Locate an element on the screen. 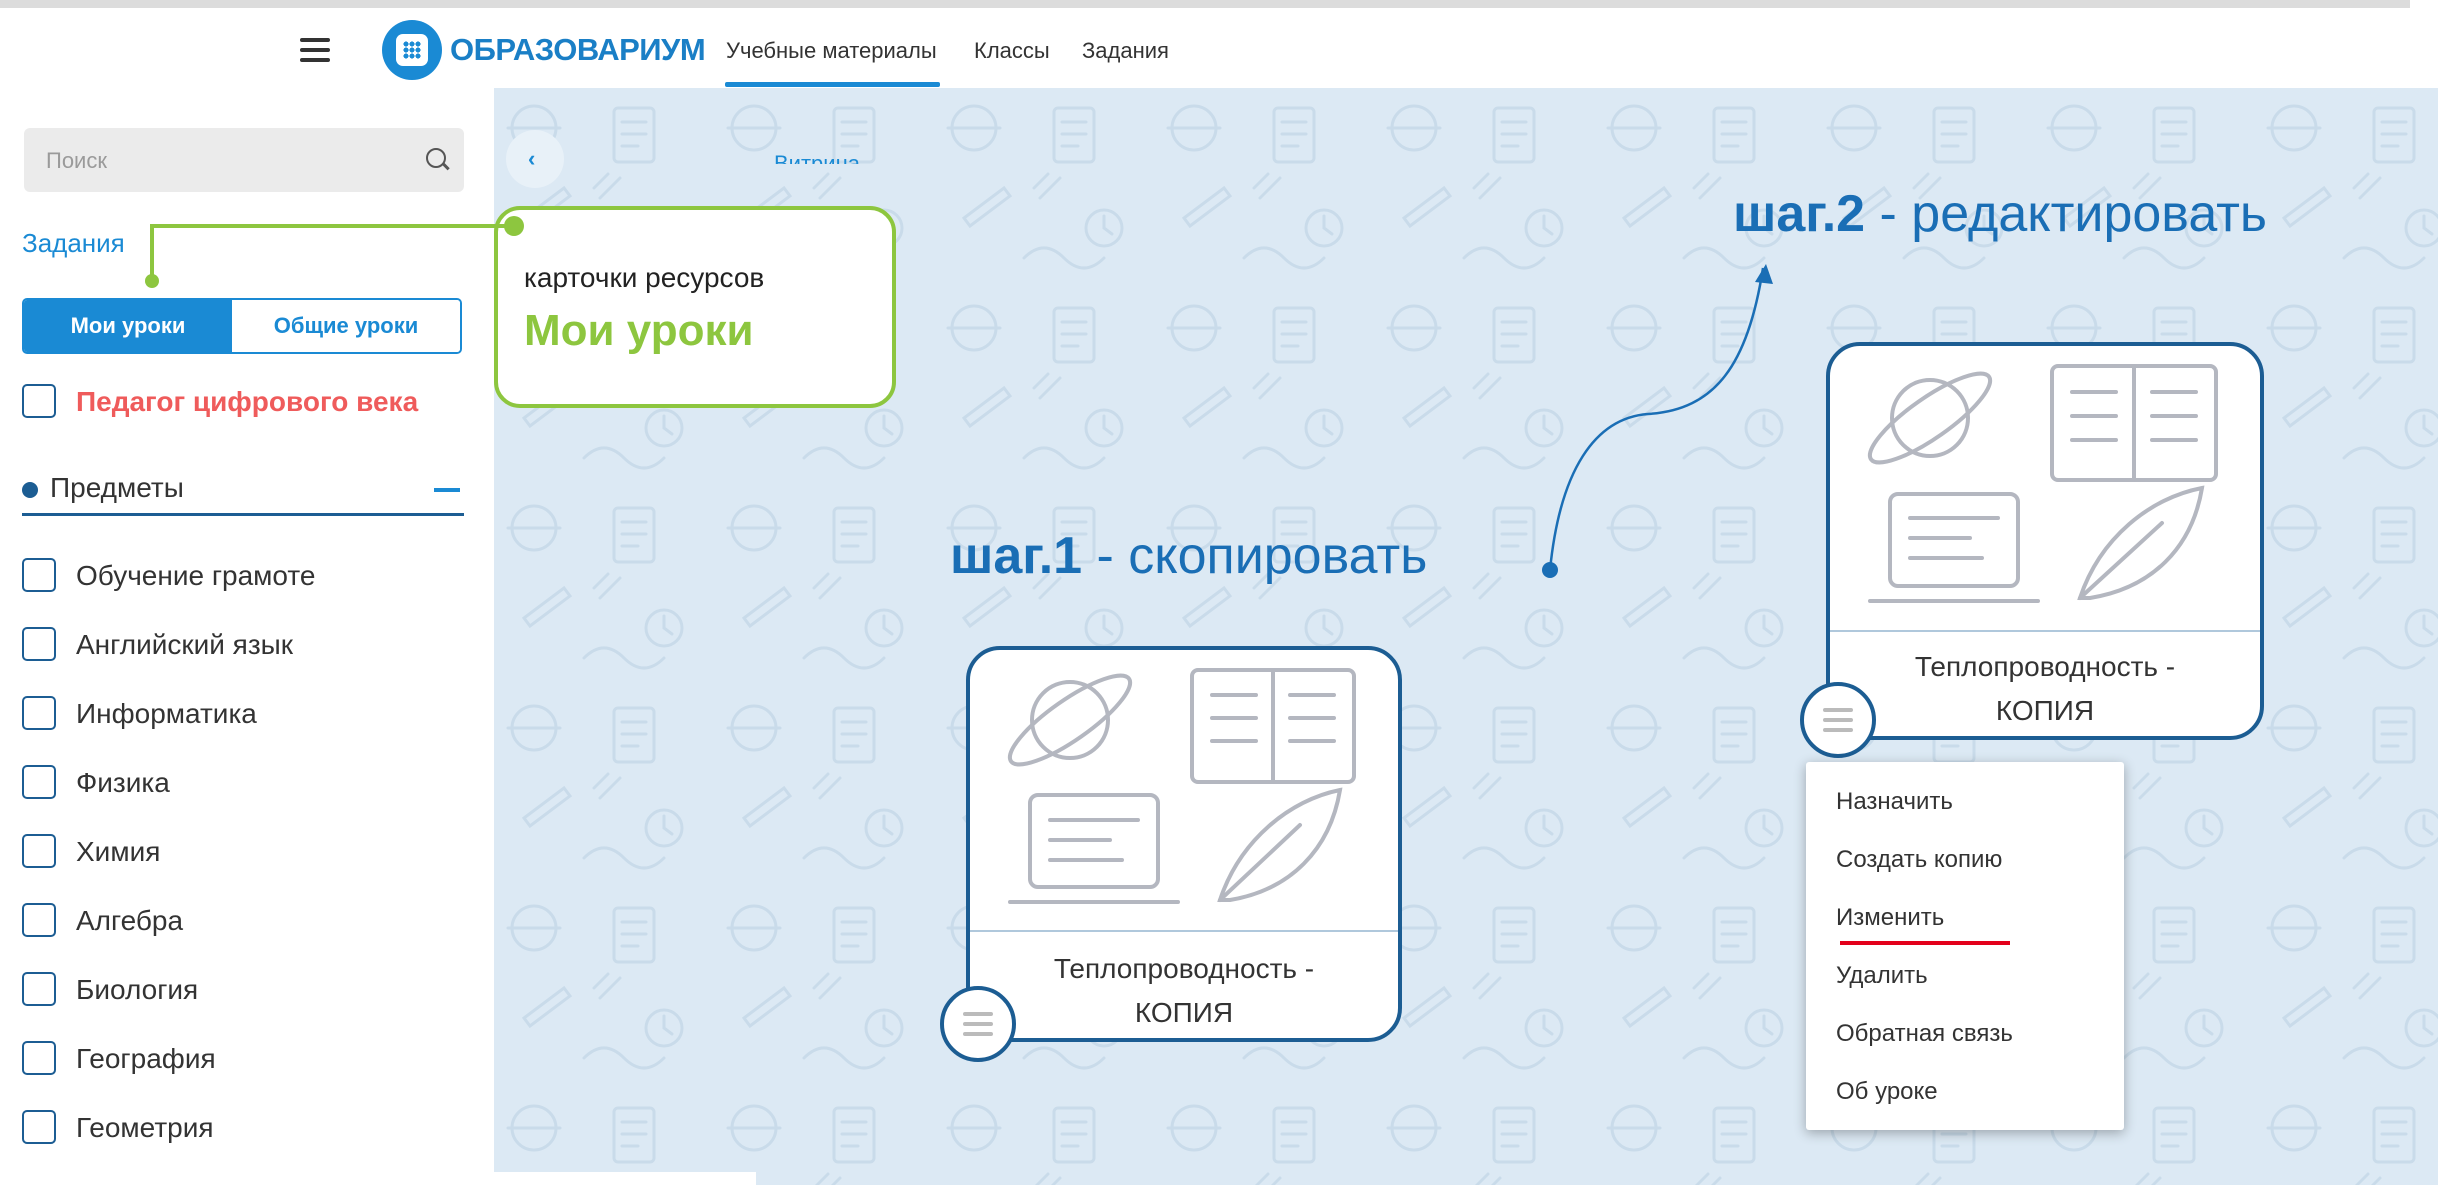  subject-label: Английский язык is located at coordinates (185, 644).